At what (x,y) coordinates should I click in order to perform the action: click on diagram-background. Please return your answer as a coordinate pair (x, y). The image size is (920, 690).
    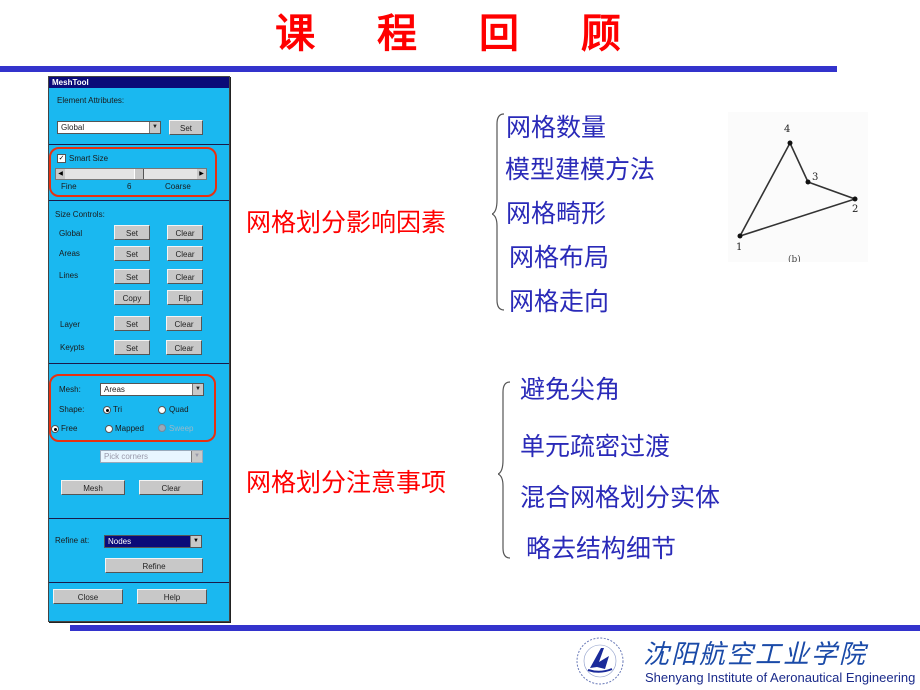
    Looking at the image, I should click on (798, 187).